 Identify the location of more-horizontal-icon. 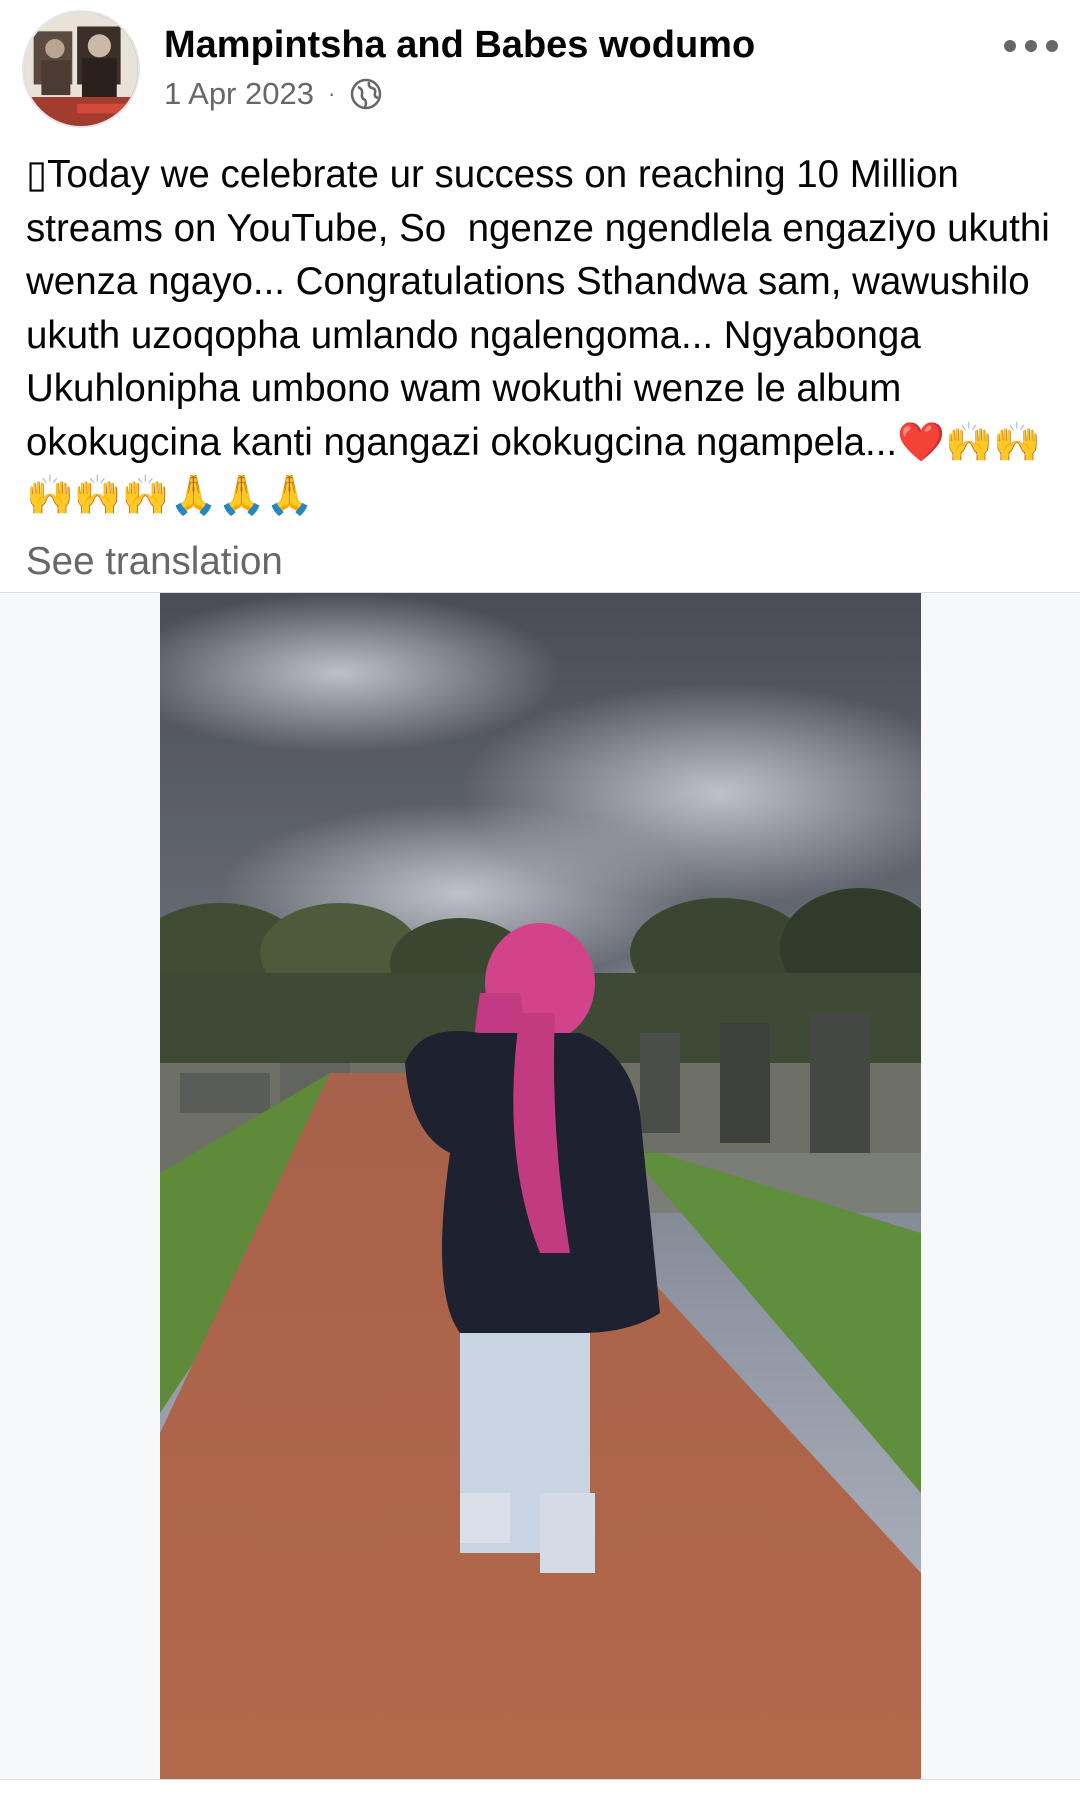
(1031, 46).